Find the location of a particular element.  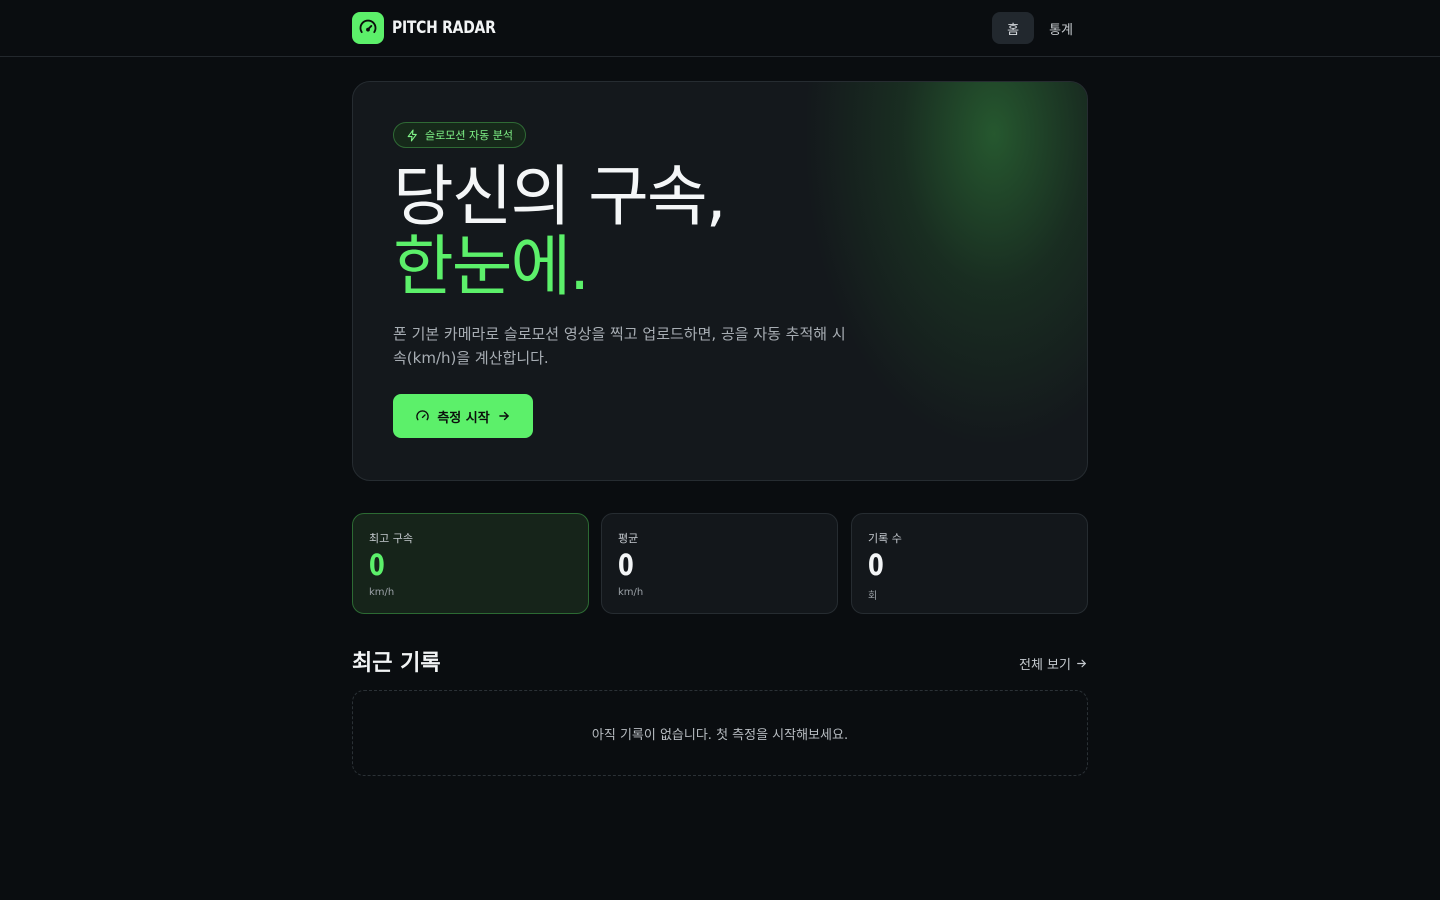

headline-line-1: 당신의 구속, is located at coordinates (560, 196).